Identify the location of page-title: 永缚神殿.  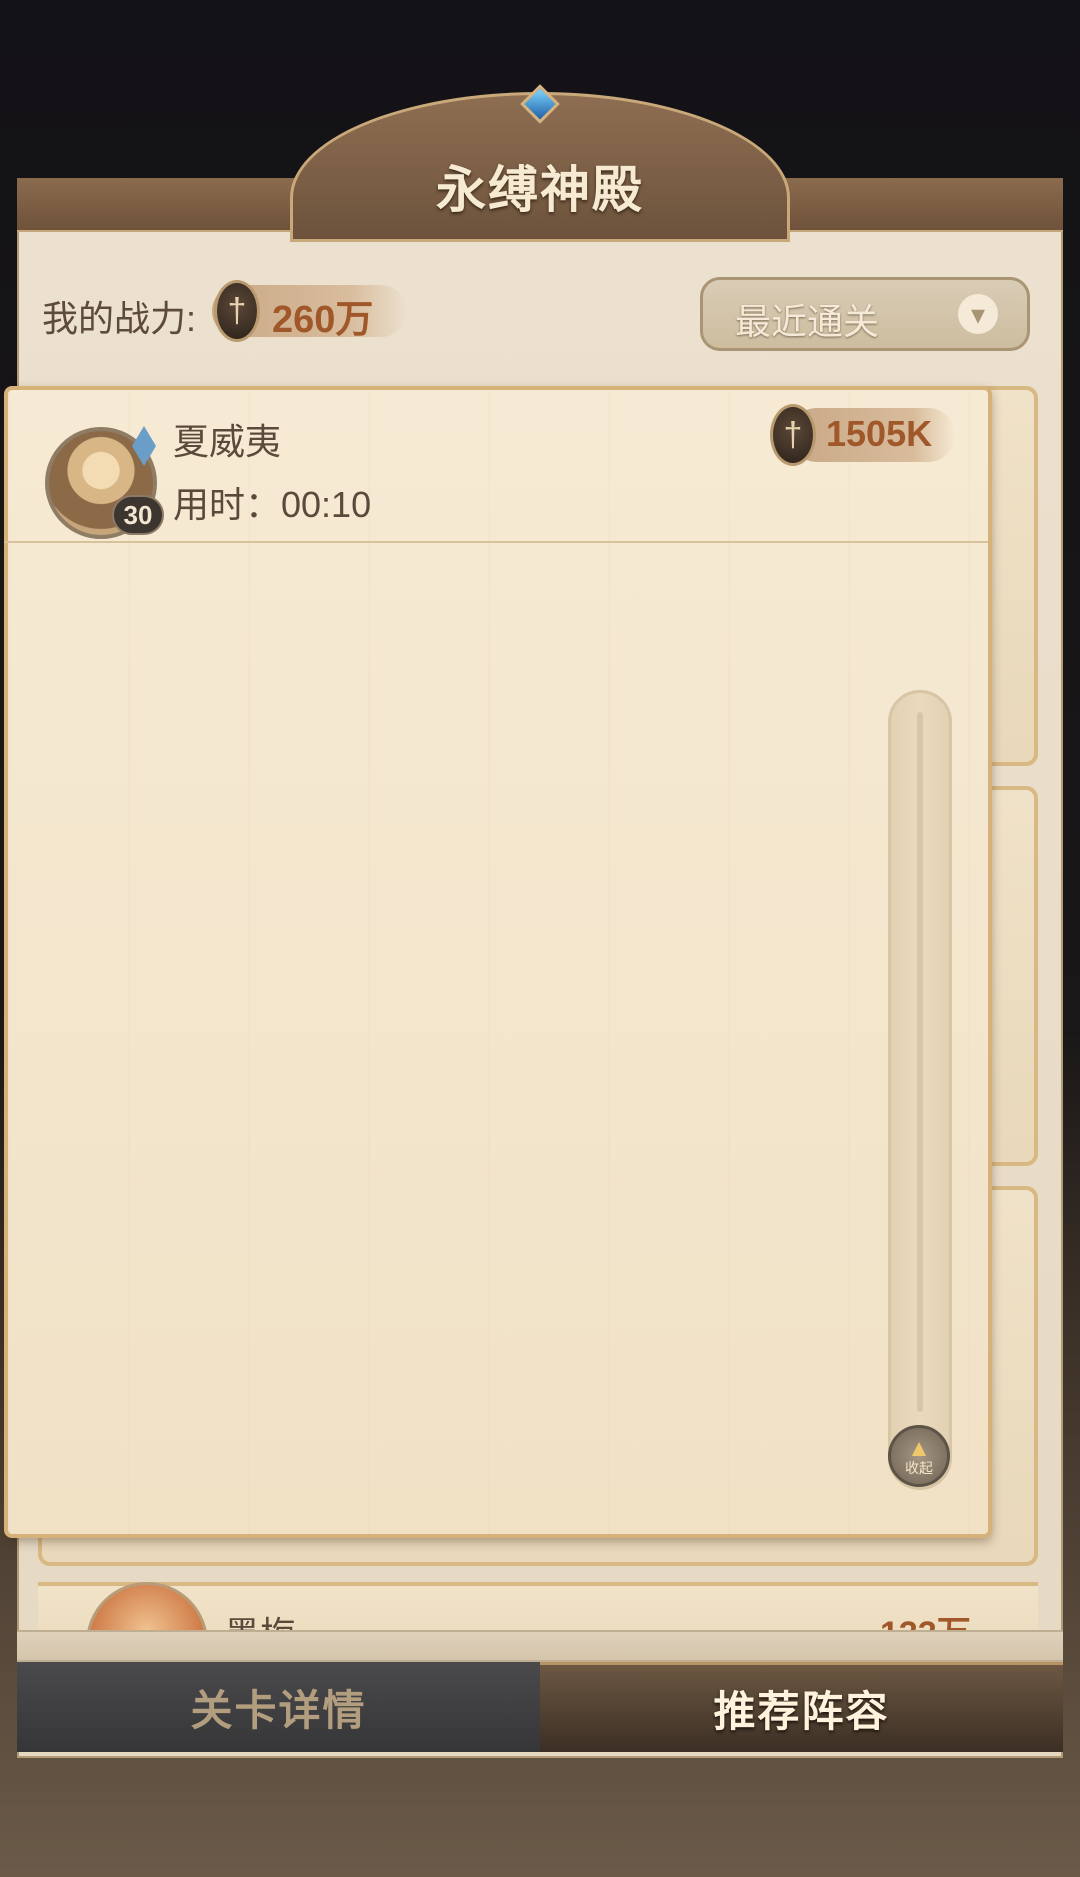
(540, 189).